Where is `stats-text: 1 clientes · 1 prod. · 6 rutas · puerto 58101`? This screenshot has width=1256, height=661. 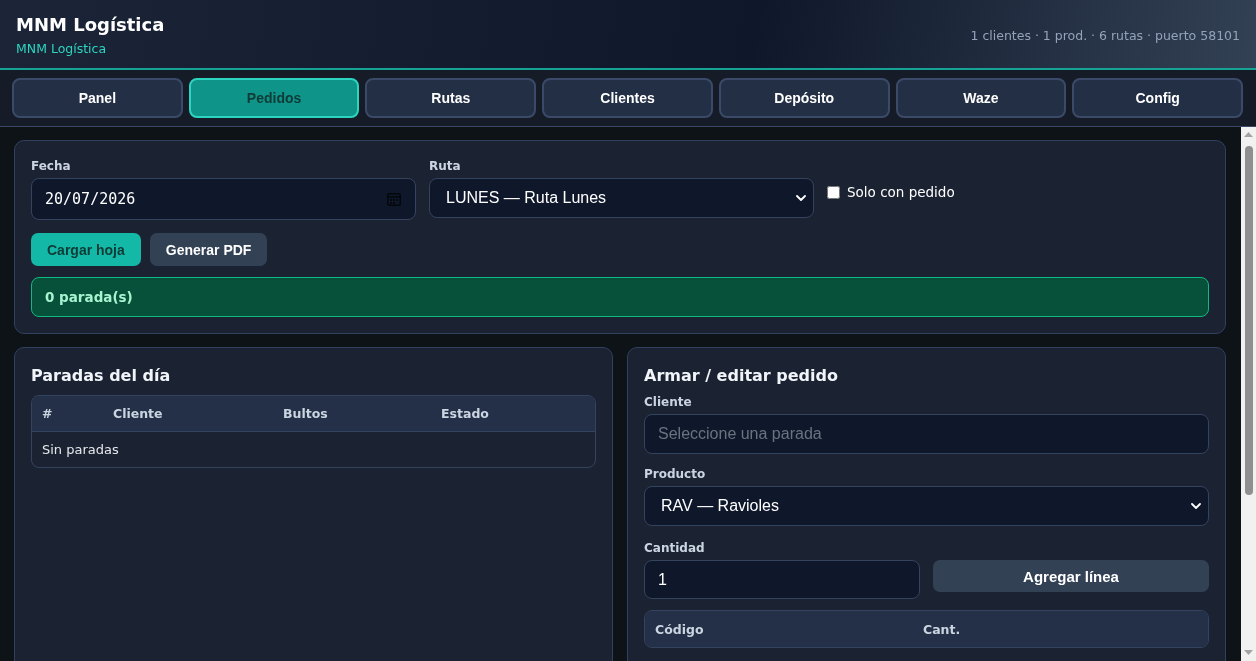
stats-text: 1 clientes · 1 prod. · 6 rutas · puerto 58101 is located at coordinates (1105, 36).